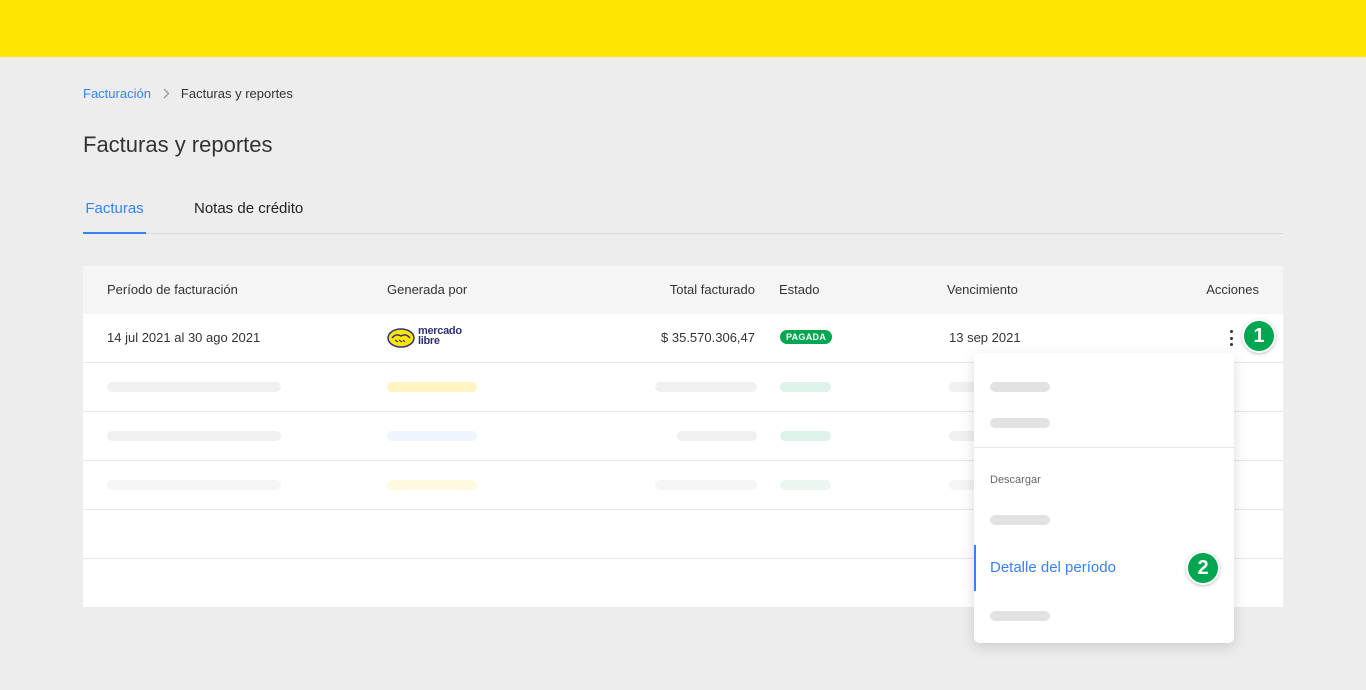  I want to click on cell-total: $ 35.570.306,47, so click(708, 337).